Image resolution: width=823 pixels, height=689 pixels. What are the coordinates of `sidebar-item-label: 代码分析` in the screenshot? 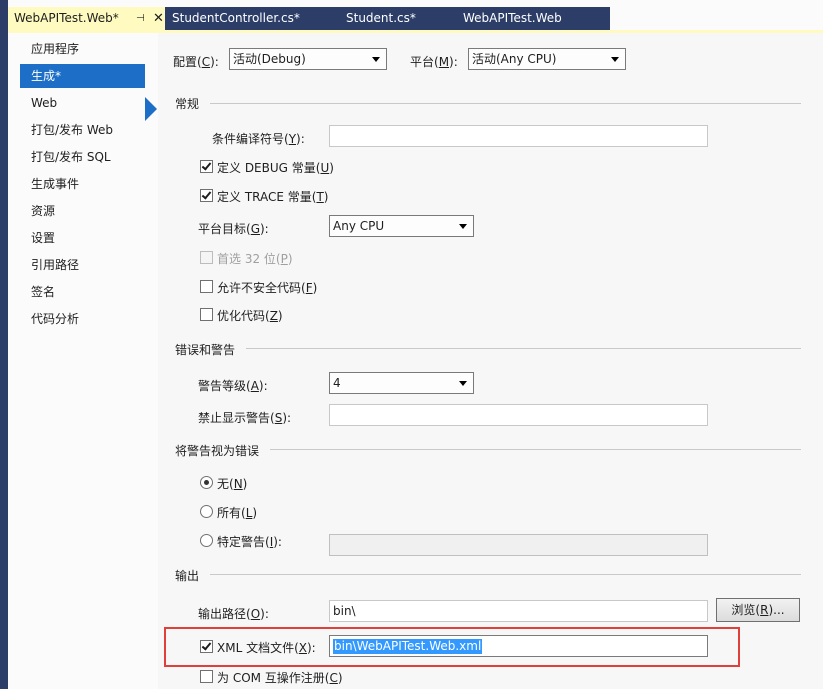 It's located at (55, 319).